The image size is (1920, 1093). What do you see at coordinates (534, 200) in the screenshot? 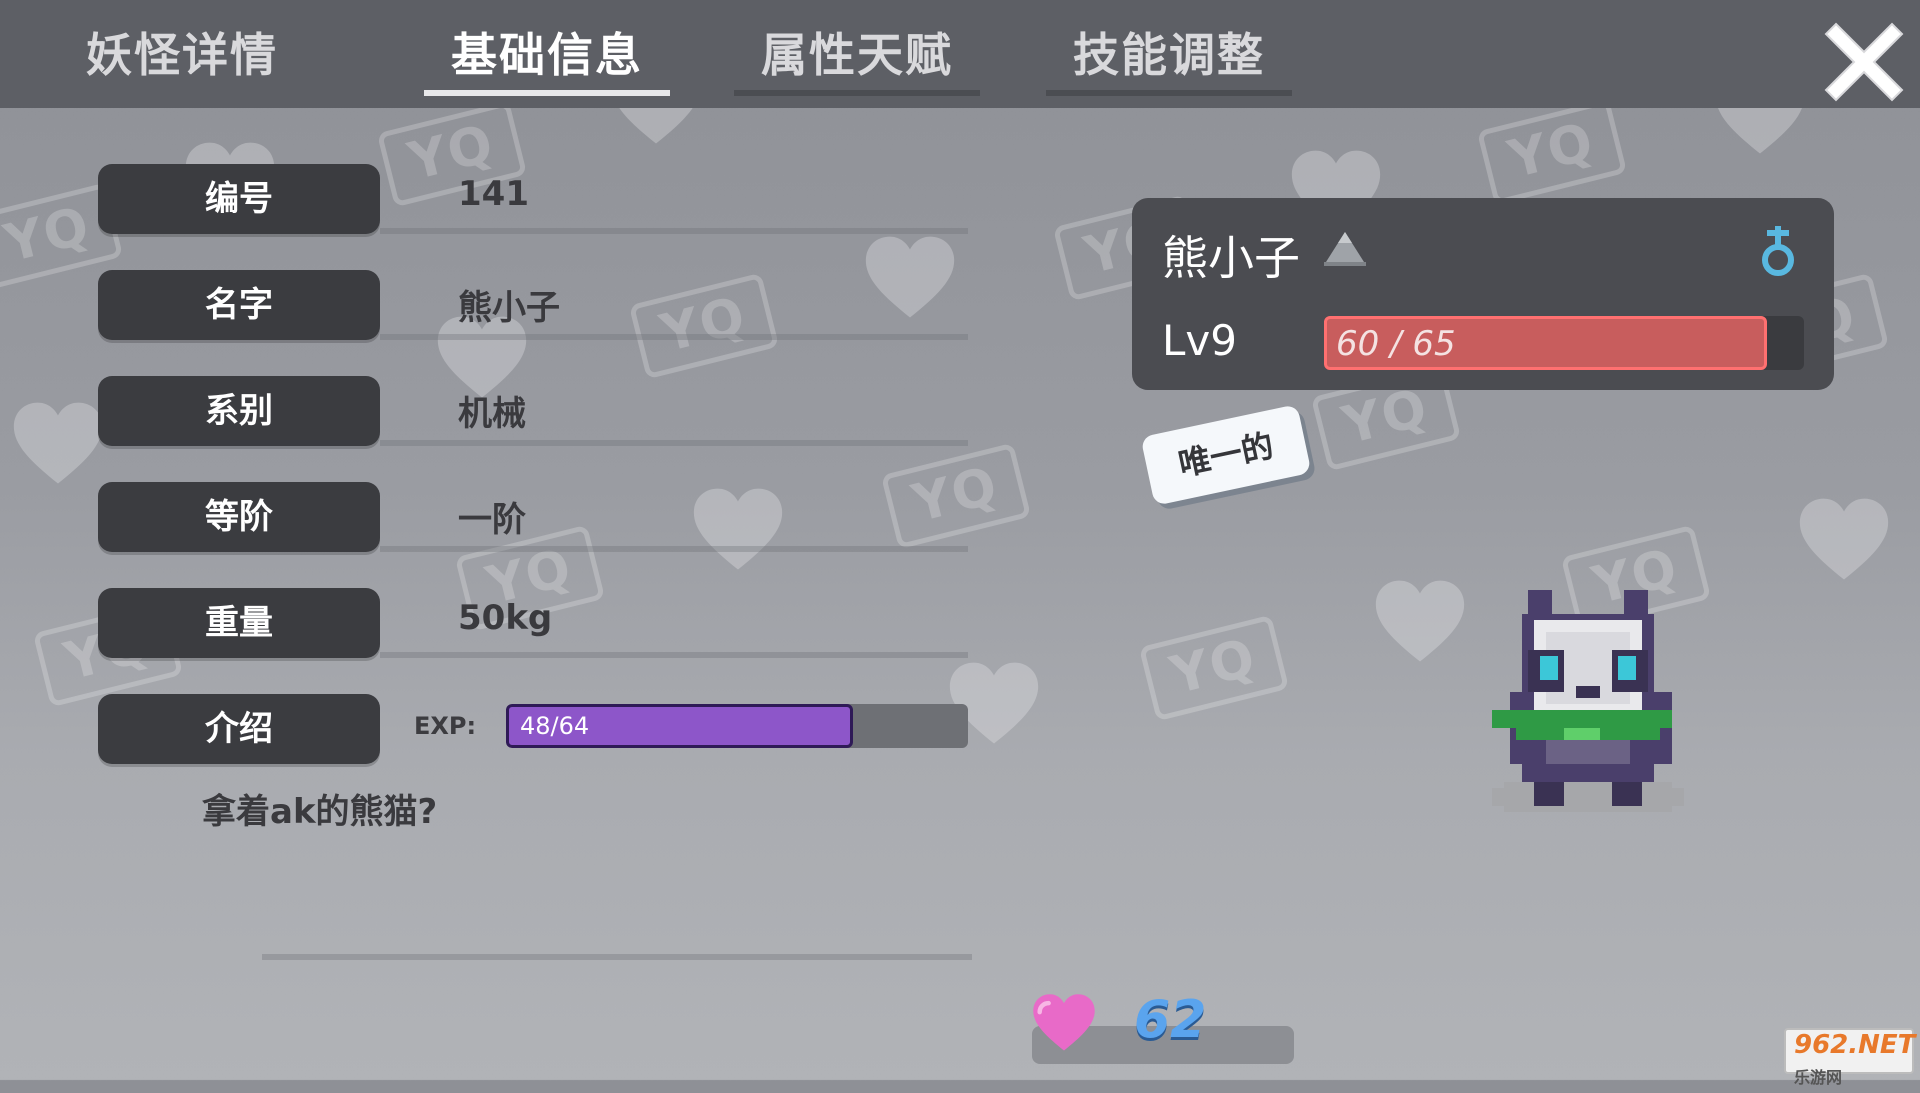
I see `info-row-number: 编号 141` at bounding box center [534, 200].